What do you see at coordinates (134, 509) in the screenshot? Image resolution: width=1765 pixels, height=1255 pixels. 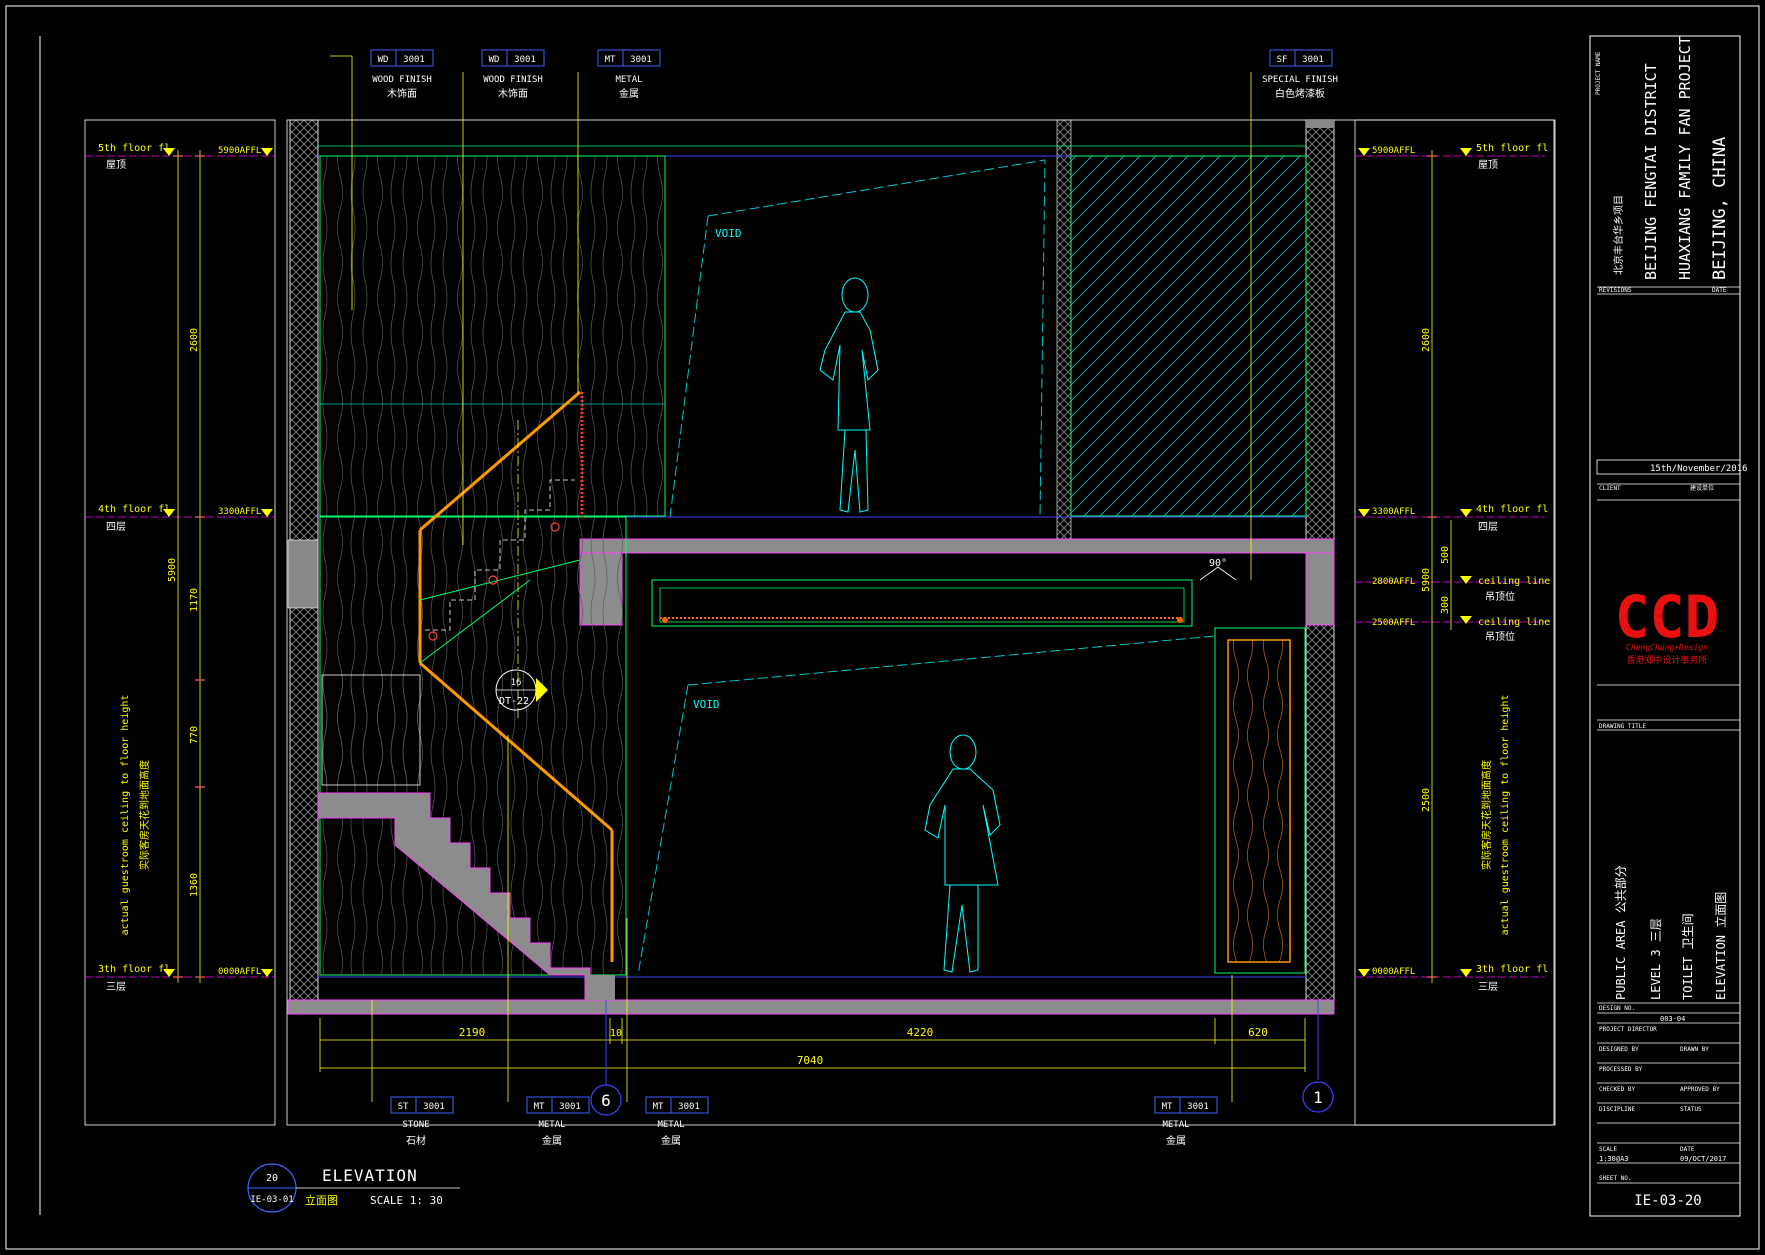 I see `level-4-label: 4th floor fl` at bounding box center [134, 509].